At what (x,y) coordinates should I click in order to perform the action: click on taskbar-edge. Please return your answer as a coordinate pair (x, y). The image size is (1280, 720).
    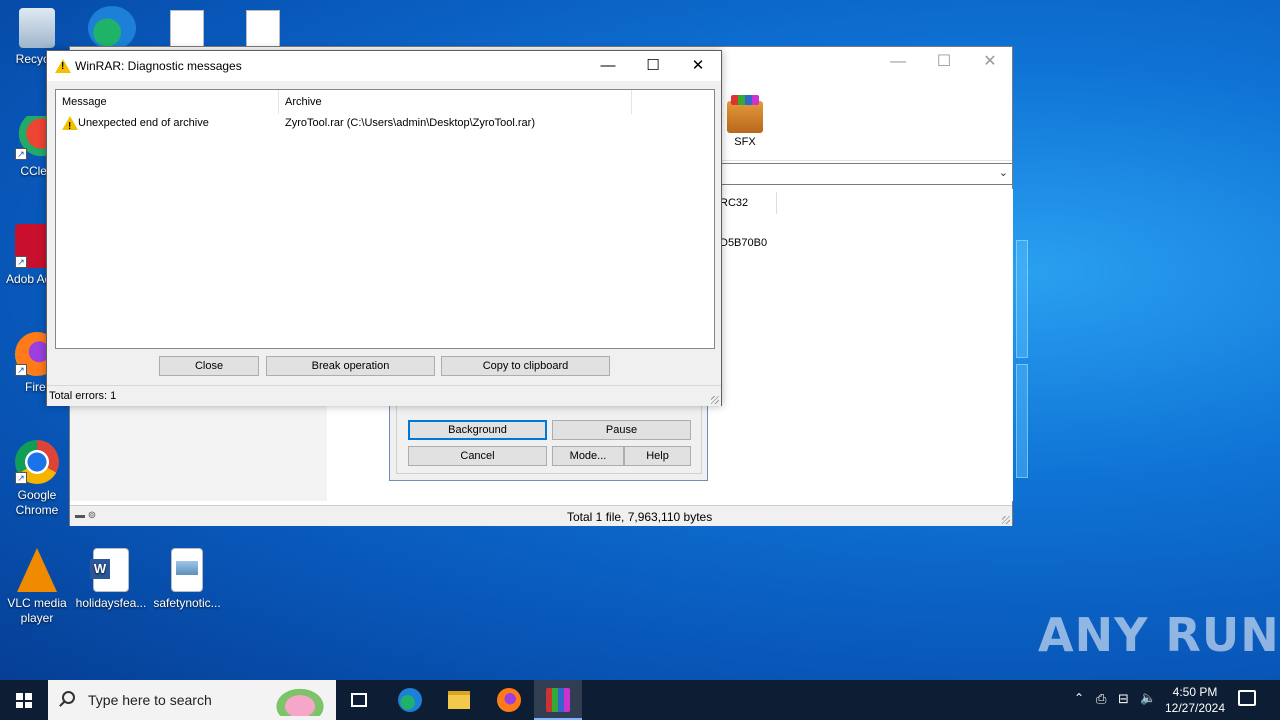
    Looking at the image, I should click on (410, 700).